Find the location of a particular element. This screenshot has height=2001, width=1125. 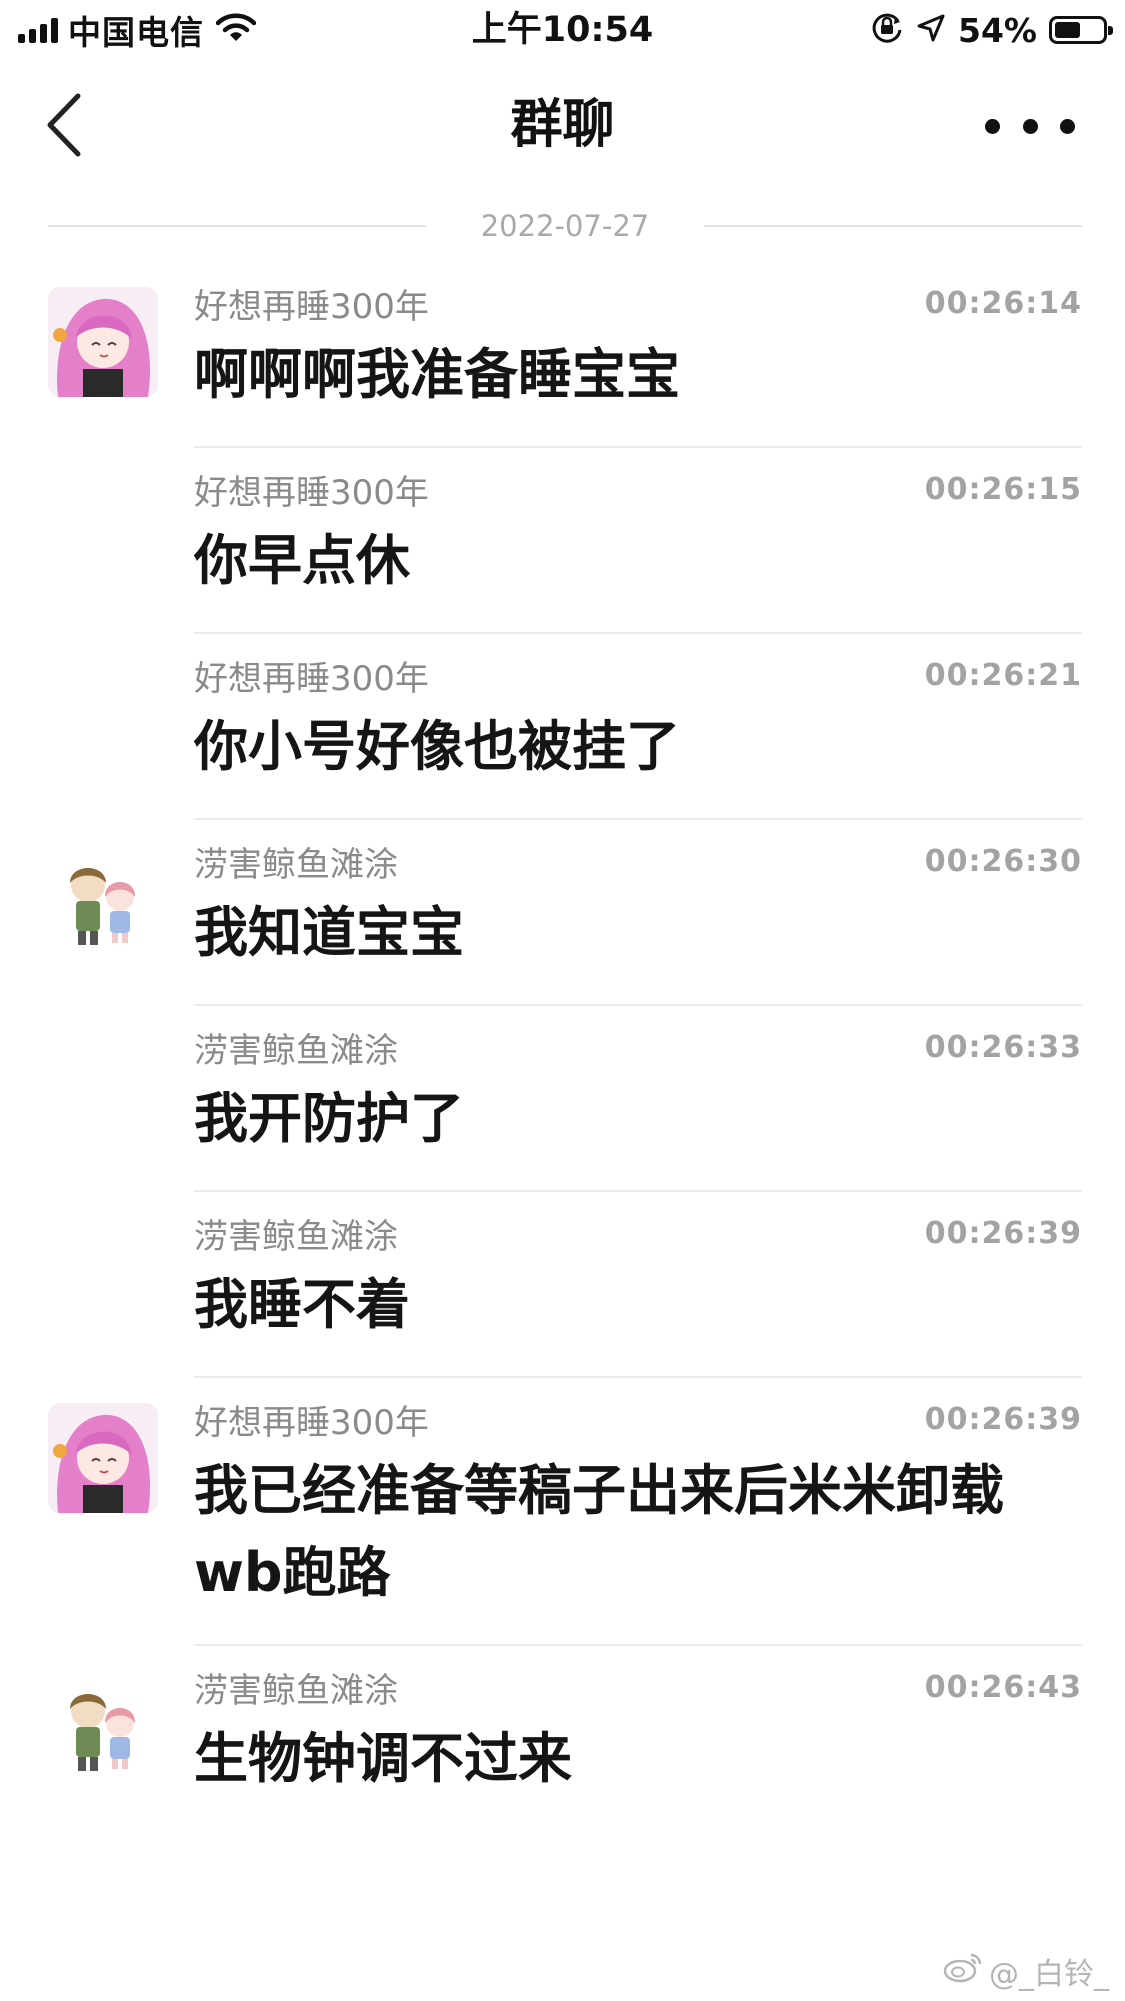

message-text: 我知道宝宝 is located at coordinates (638, 933).